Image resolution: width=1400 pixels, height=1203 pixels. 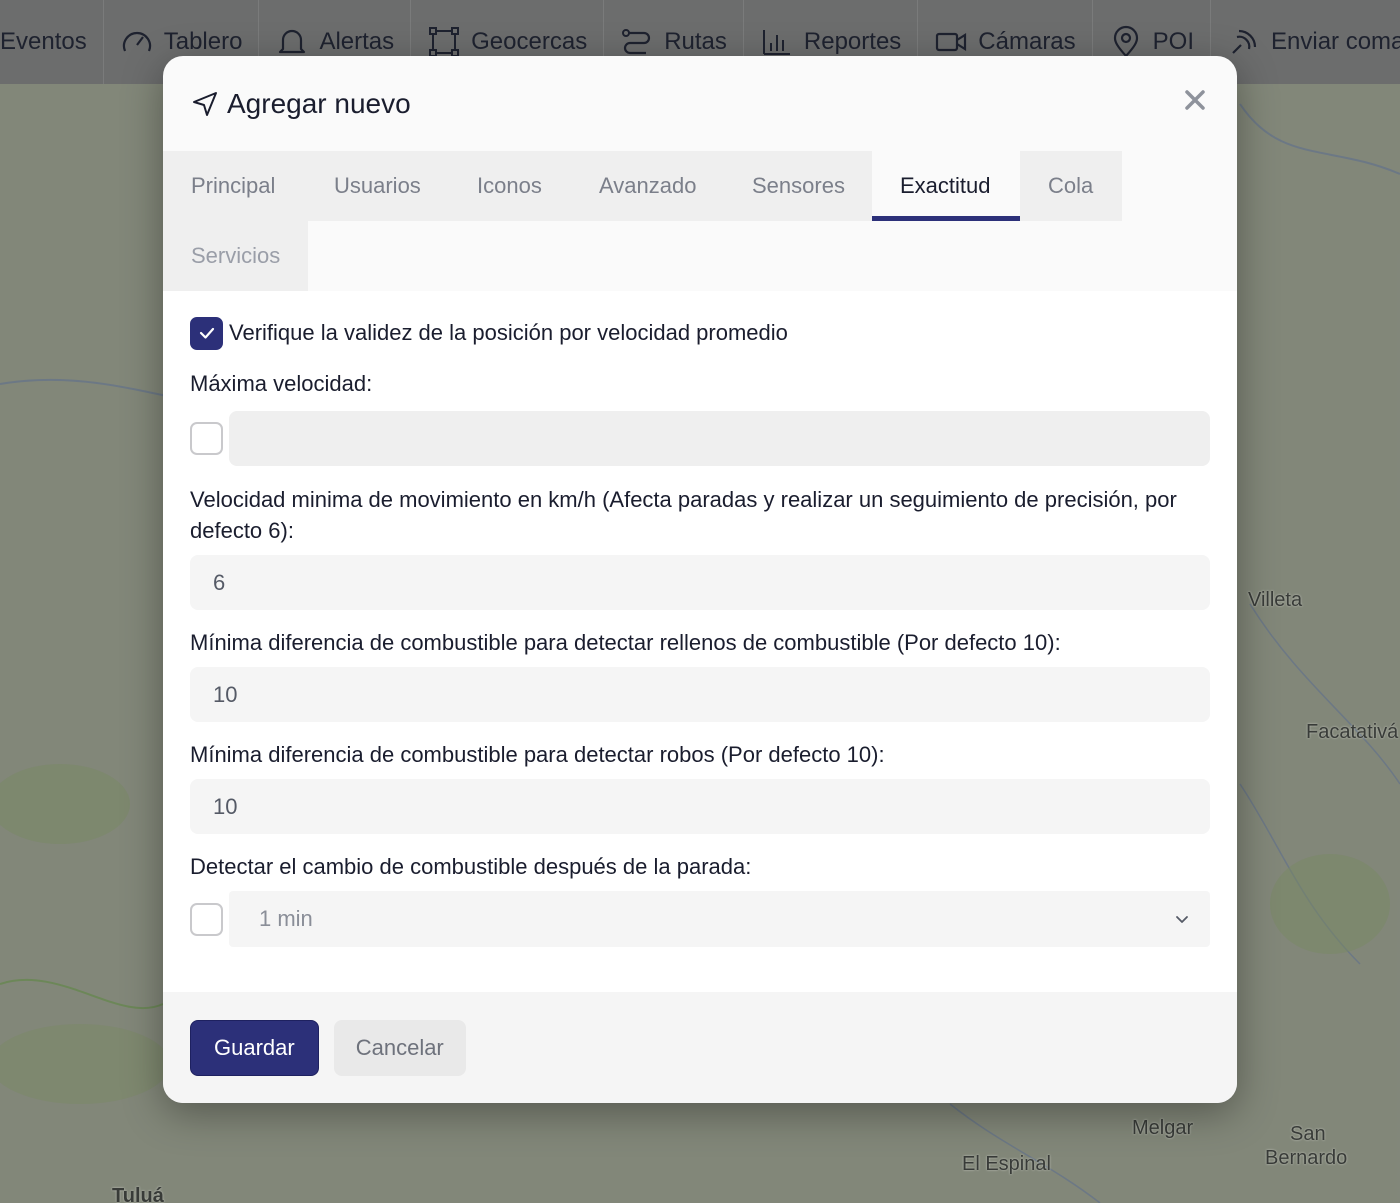 I want to click on min-speed-input: 6, so click(x=700, y=582).